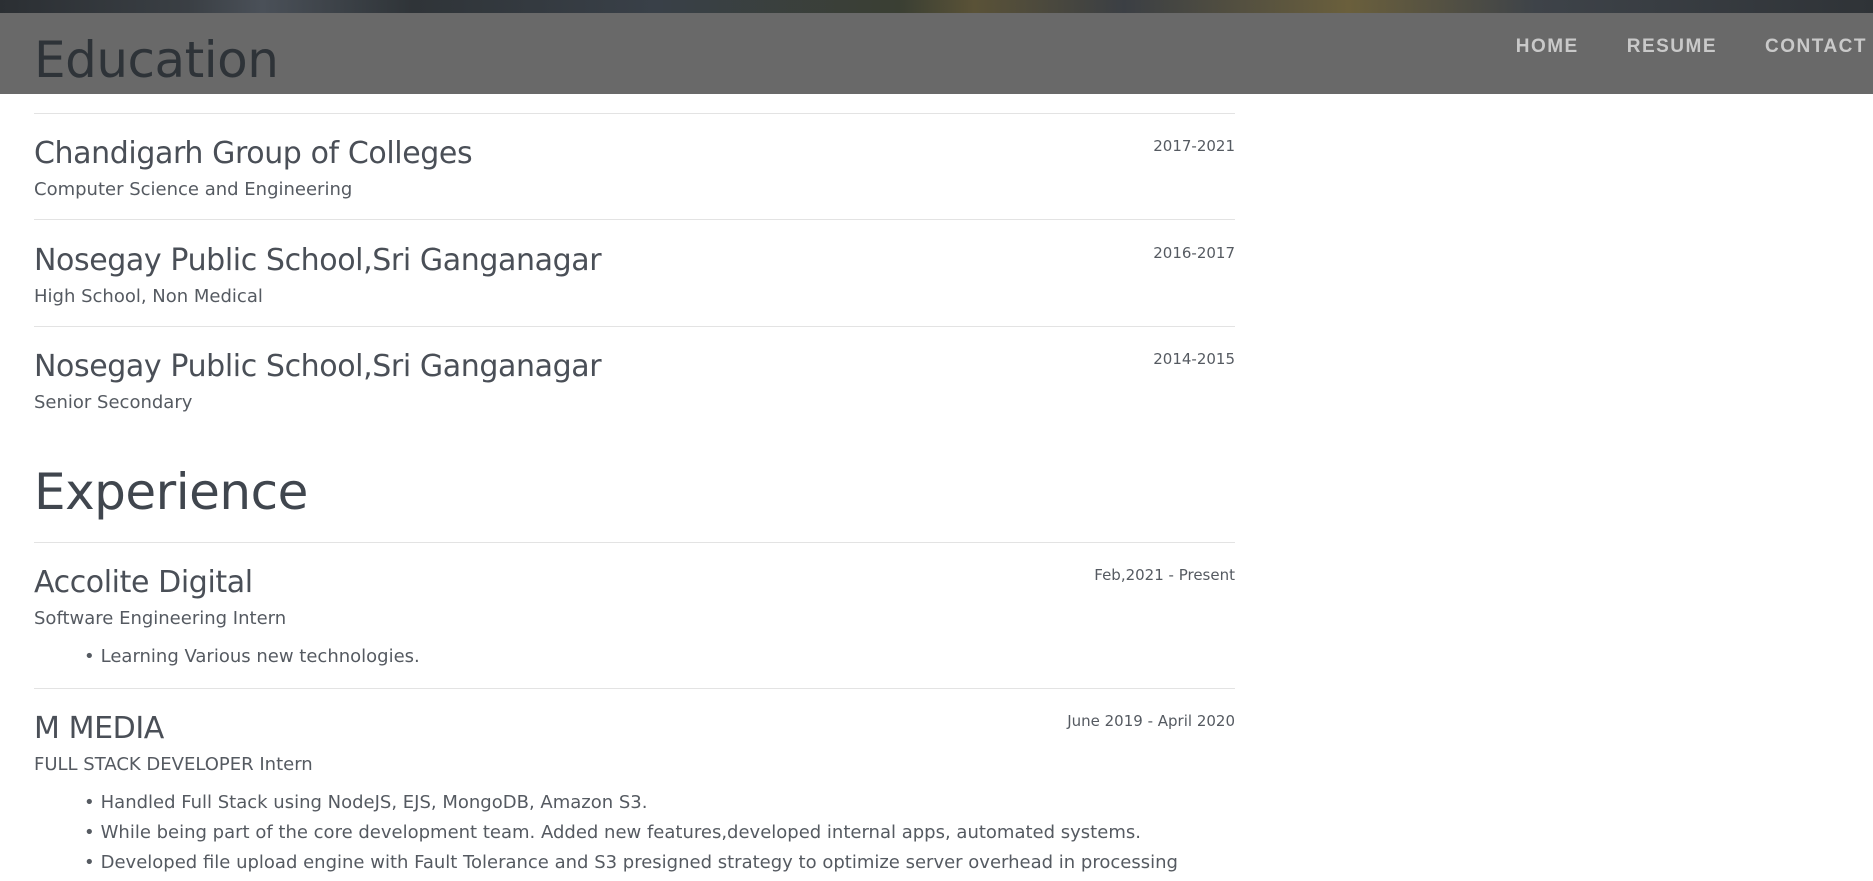 The height and width of the screenshot is (881, 1873). I want to click on top-navbar: HOME RESUME CONTACT, so click(936, 53).